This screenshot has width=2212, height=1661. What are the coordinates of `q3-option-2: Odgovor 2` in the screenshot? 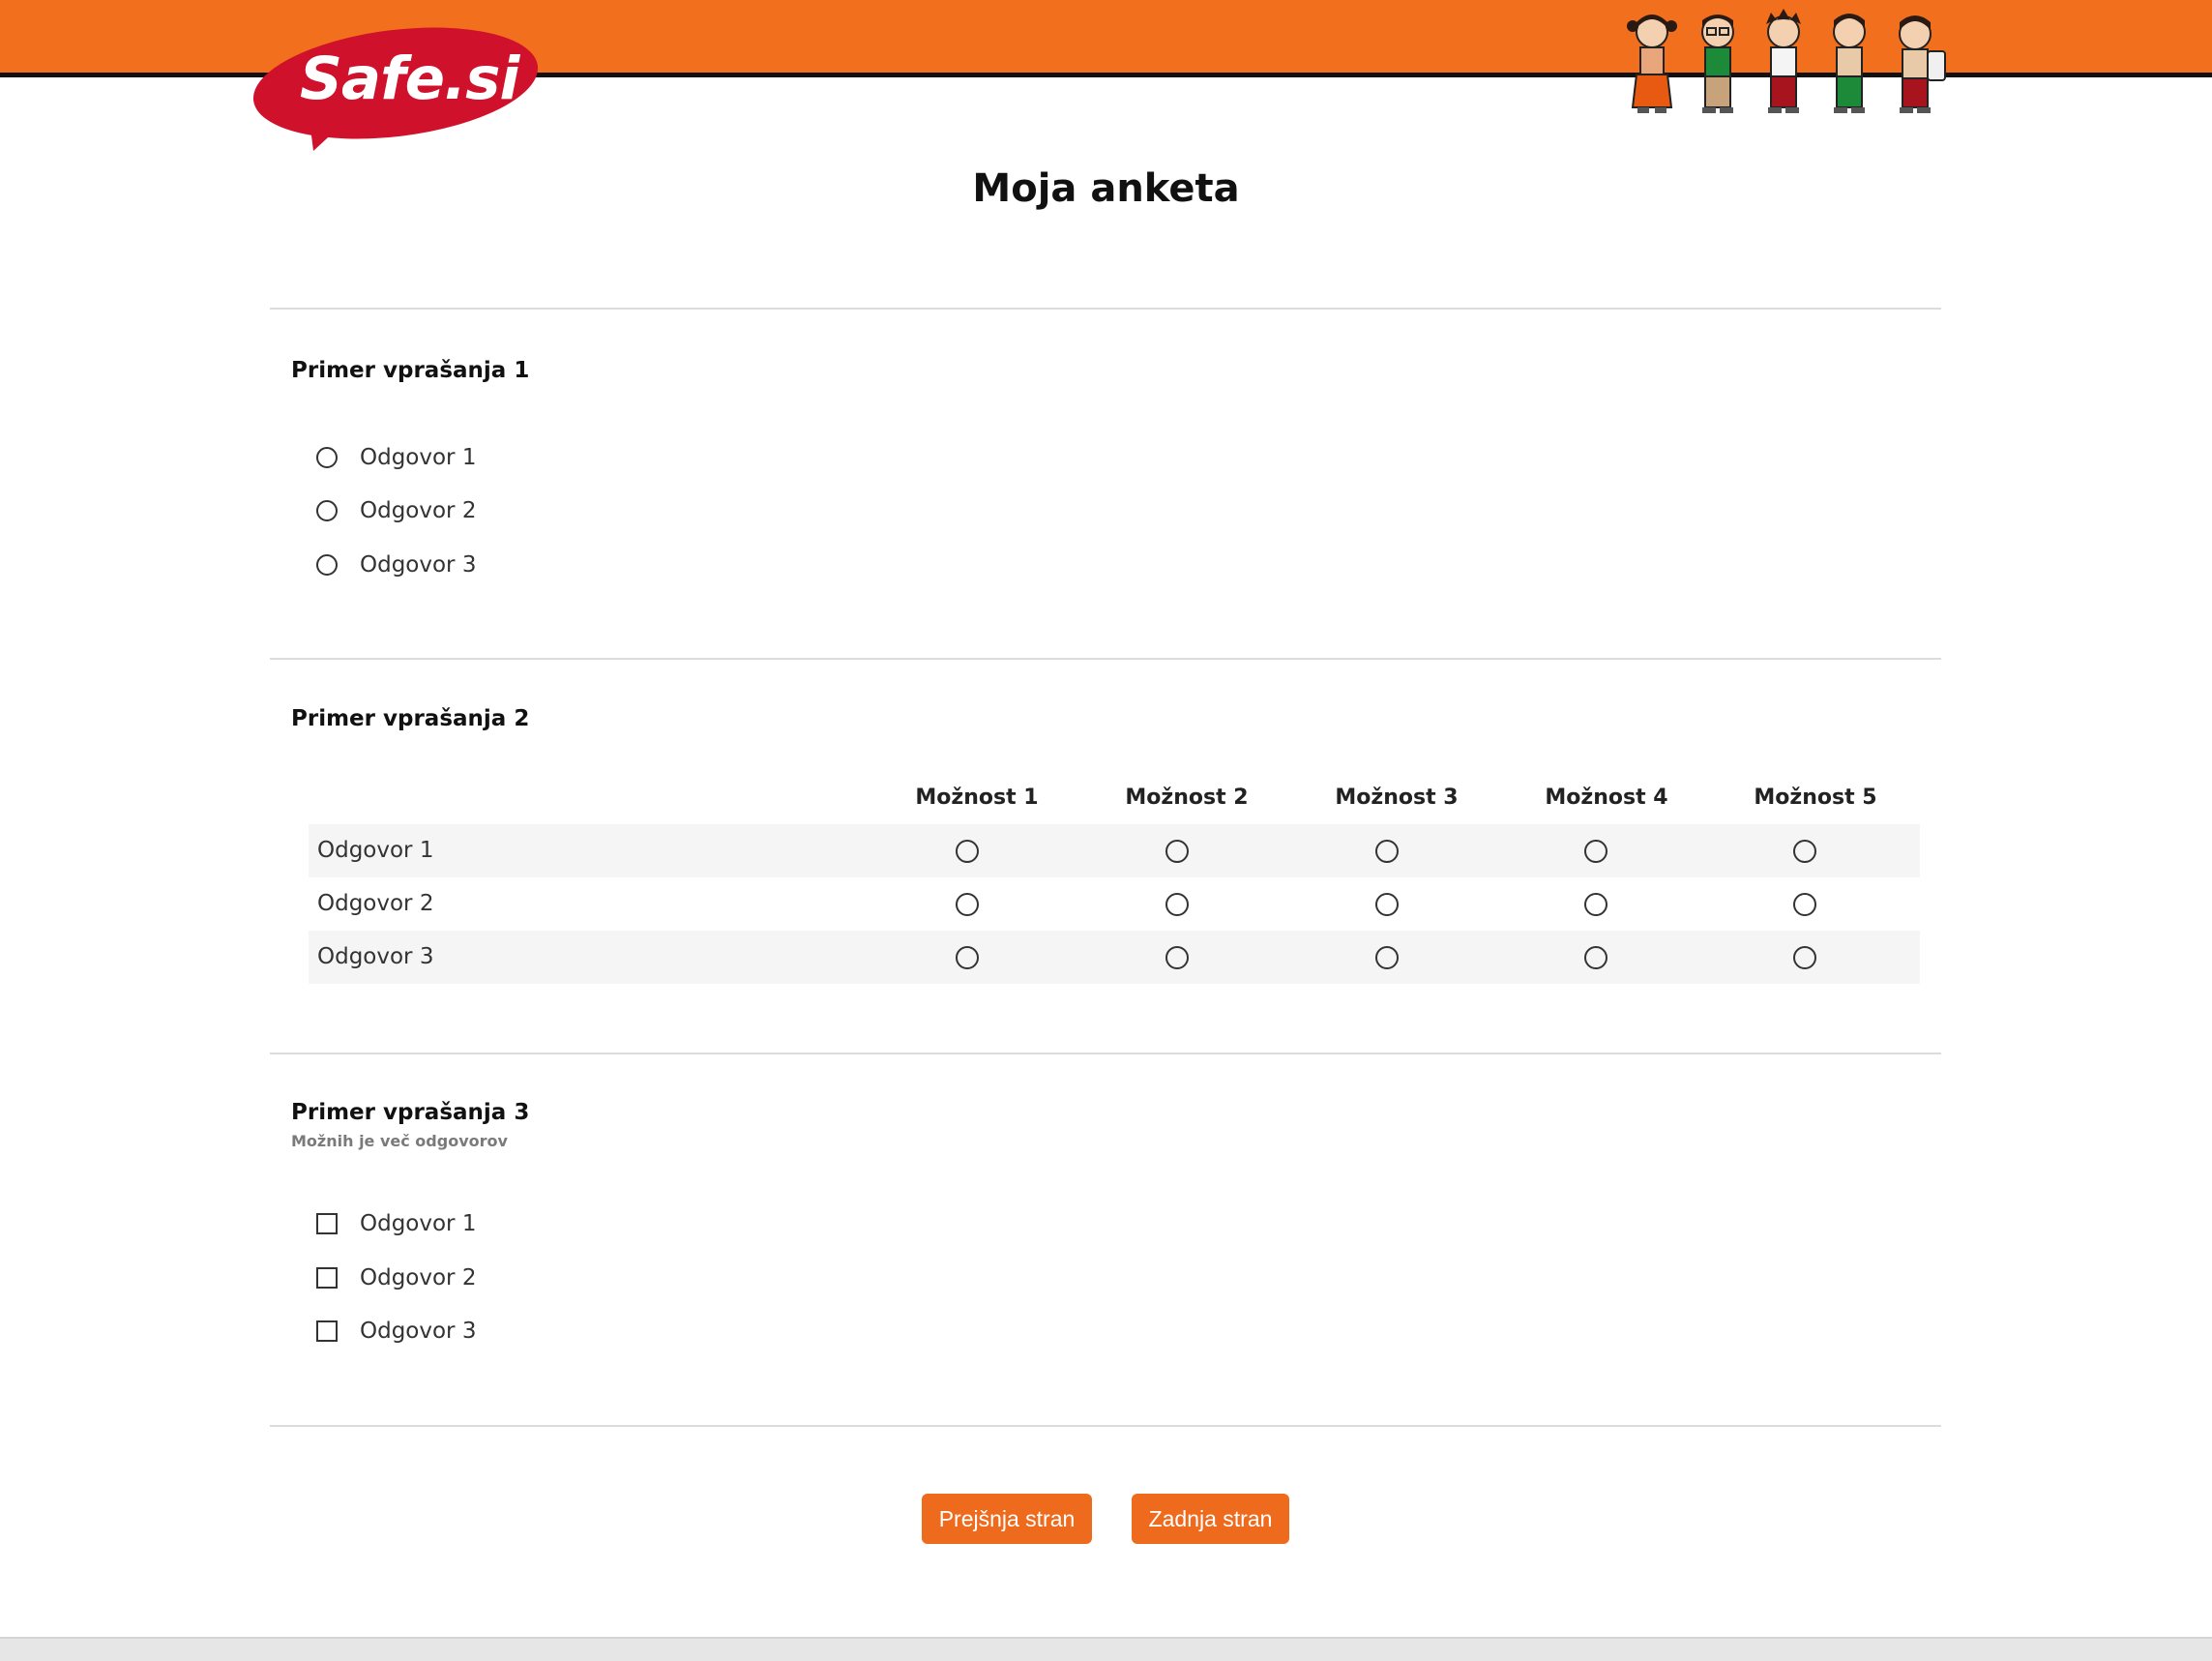 It's located at (396, 1278).